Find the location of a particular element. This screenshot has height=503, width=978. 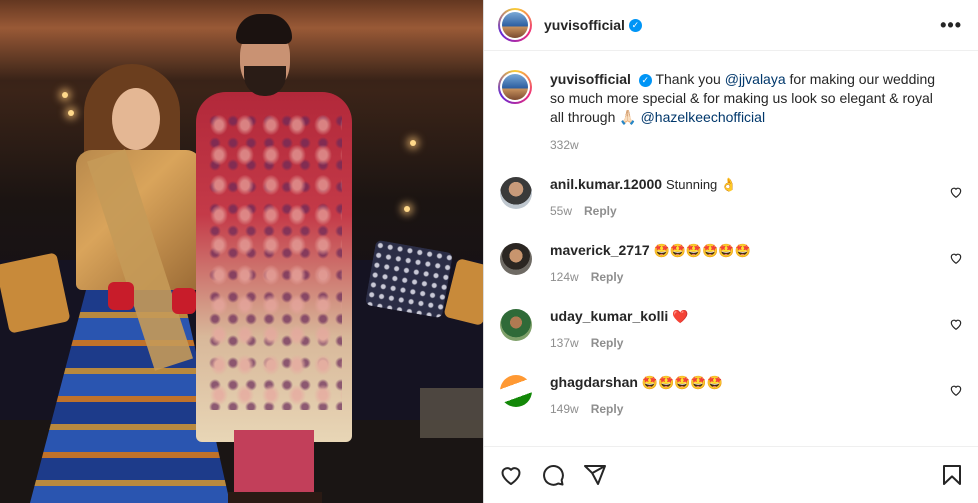

comment-meta: 137w Reply is located at coordinates (749, 343).